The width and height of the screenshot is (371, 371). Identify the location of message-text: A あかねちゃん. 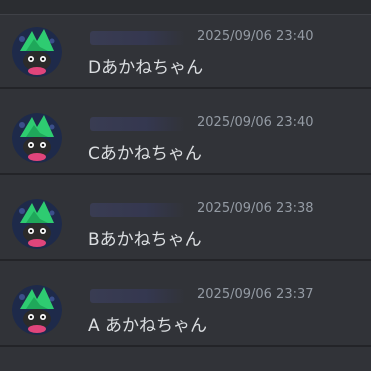
(148, 326).